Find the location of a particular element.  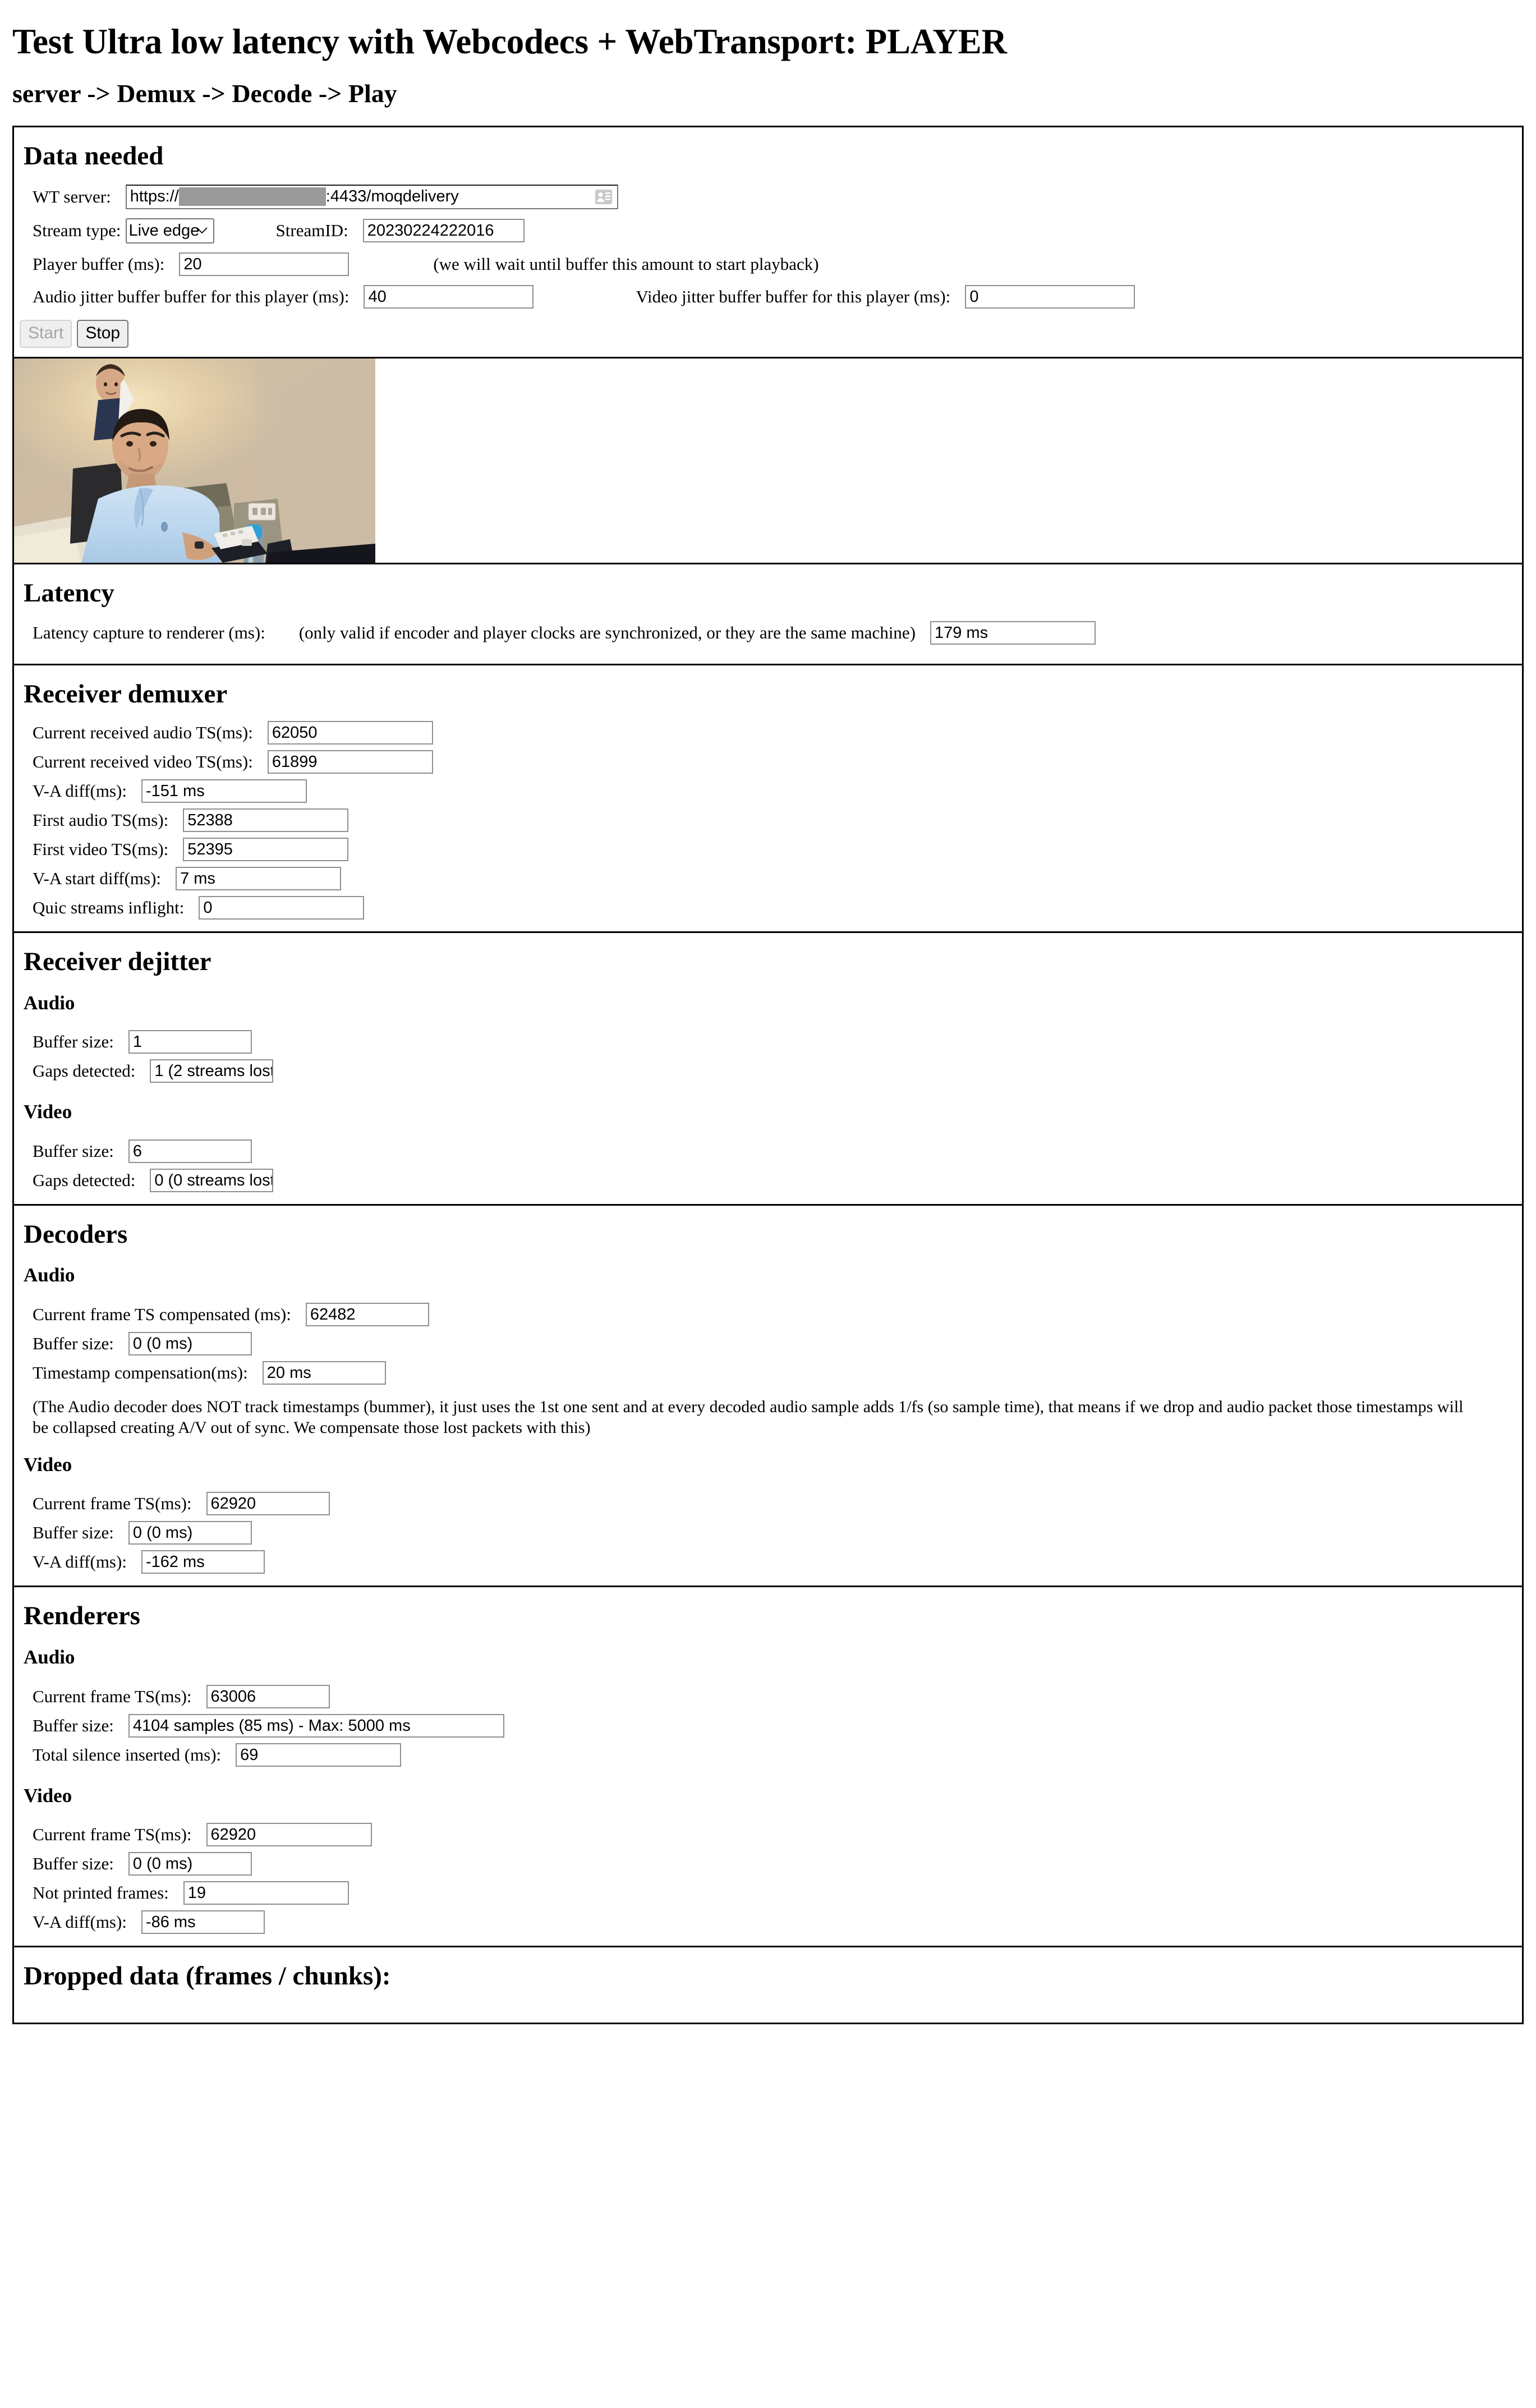

player-buffer-input: 20 is located at coordinates (264, 264).